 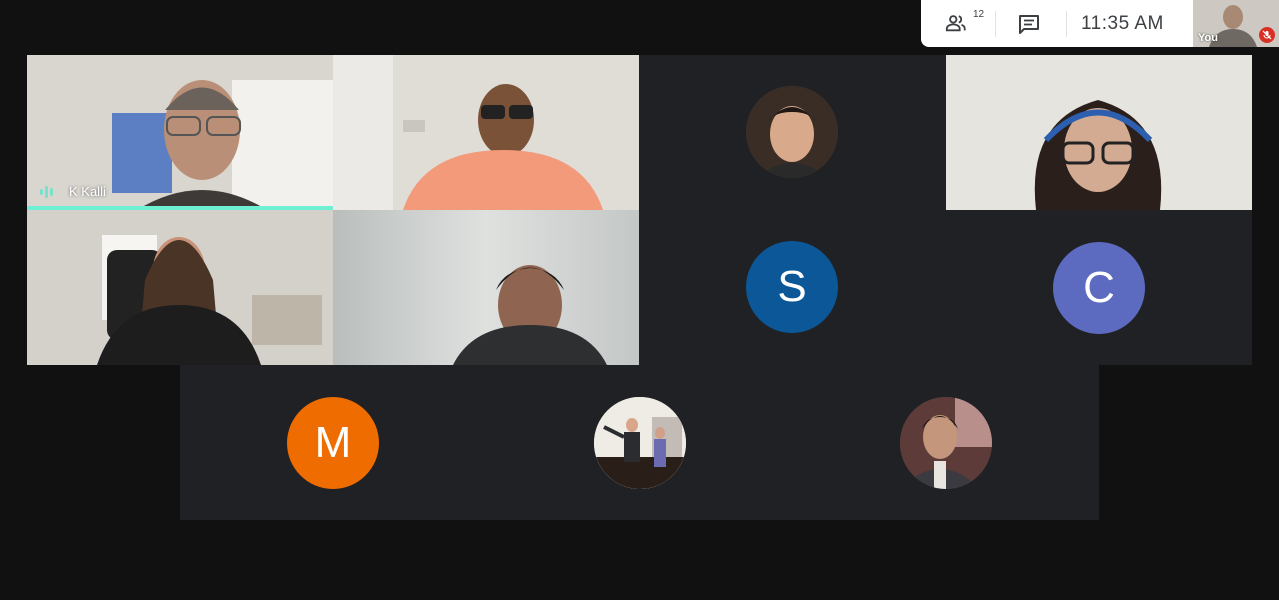 I want to click on self-view-tile: You, so click(x=1236, y=23).